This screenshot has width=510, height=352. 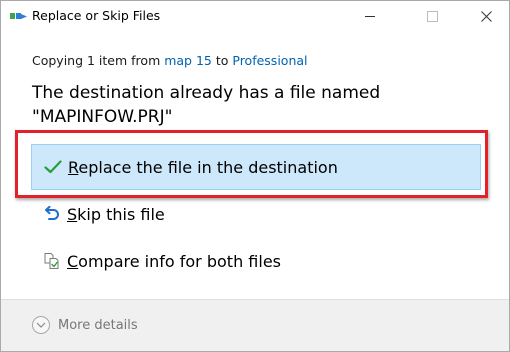 I want to click on replace-option-button: Replace the file in the destination, so click(x=256, y=167).